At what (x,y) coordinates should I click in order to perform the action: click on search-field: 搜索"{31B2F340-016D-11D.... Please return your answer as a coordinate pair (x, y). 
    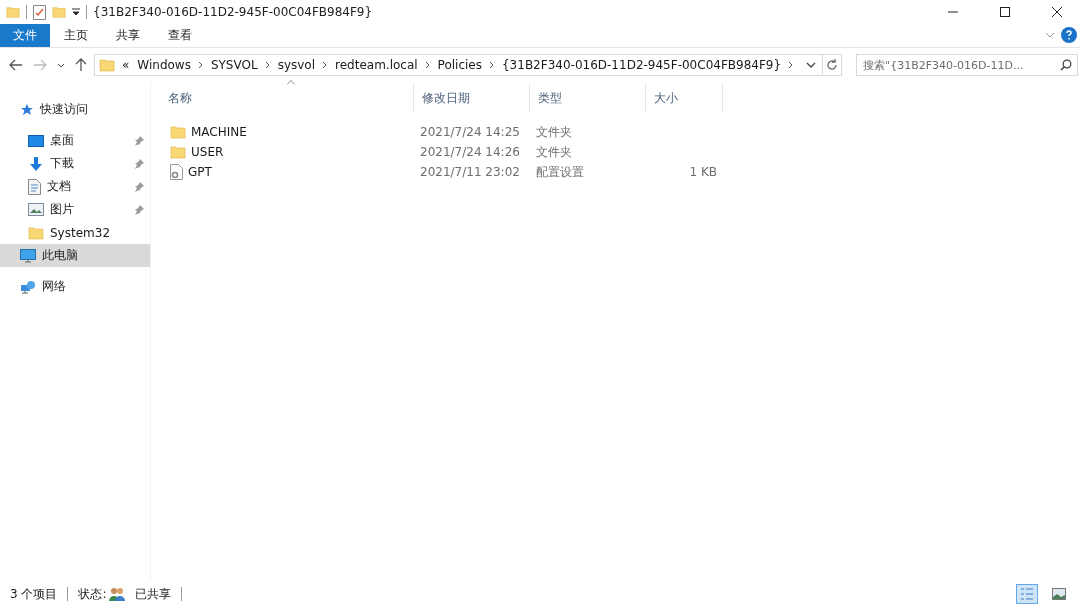
    Looking at the image, I should click on (967, 65).